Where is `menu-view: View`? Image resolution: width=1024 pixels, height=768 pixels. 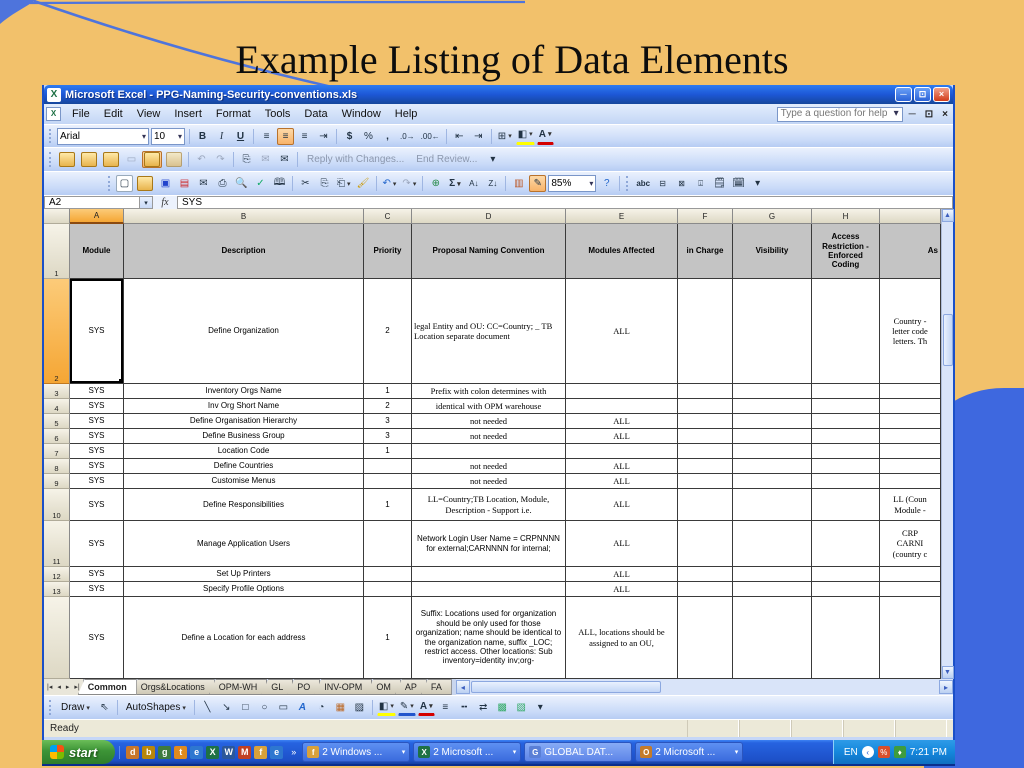
menu-view: View is located at coordinates (149, 114).